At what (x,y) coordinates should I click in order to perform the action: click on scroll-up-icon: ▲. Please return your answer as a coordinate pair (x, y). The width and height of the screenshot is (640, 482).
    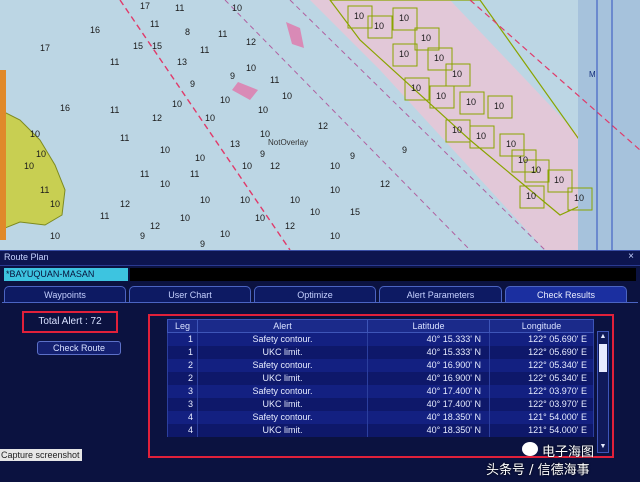
    Looking at the image, I should click on (603, 337).